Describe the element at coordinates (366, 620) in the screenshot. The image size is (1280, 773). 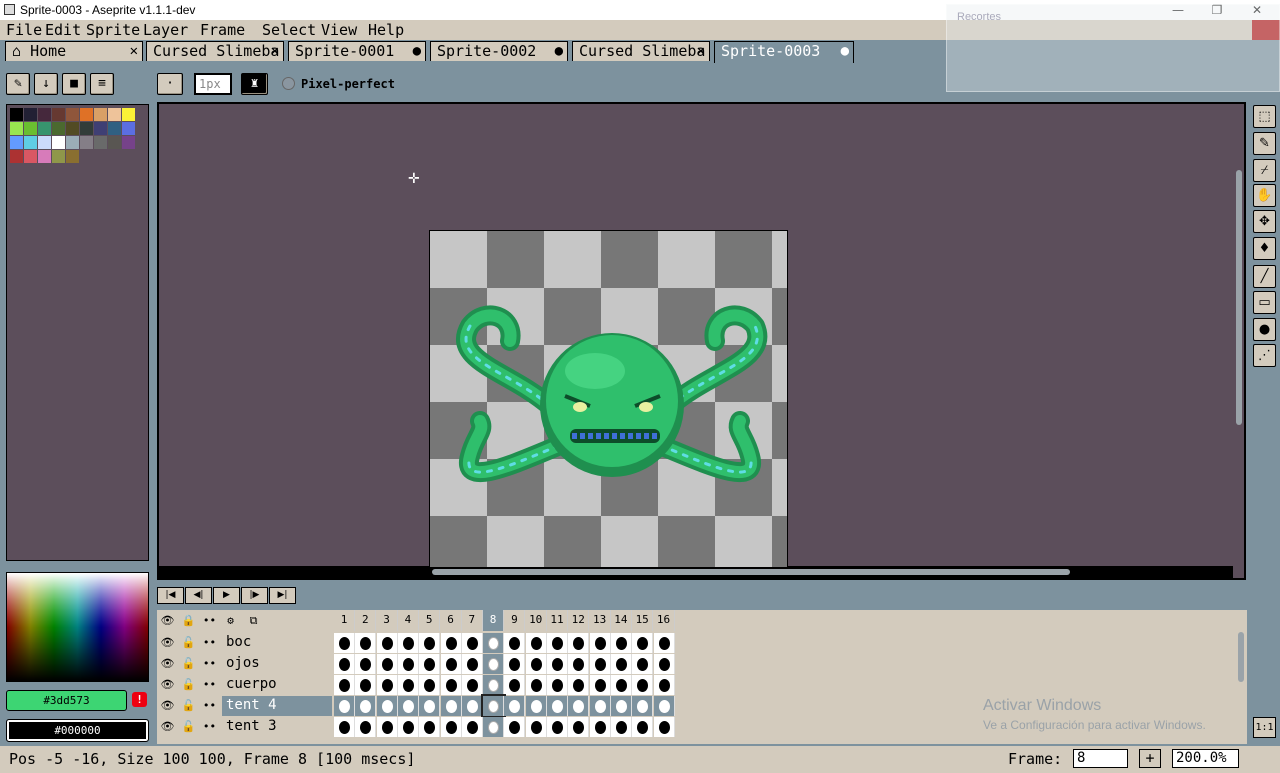
I see `frame-header-2: 2` at that location.